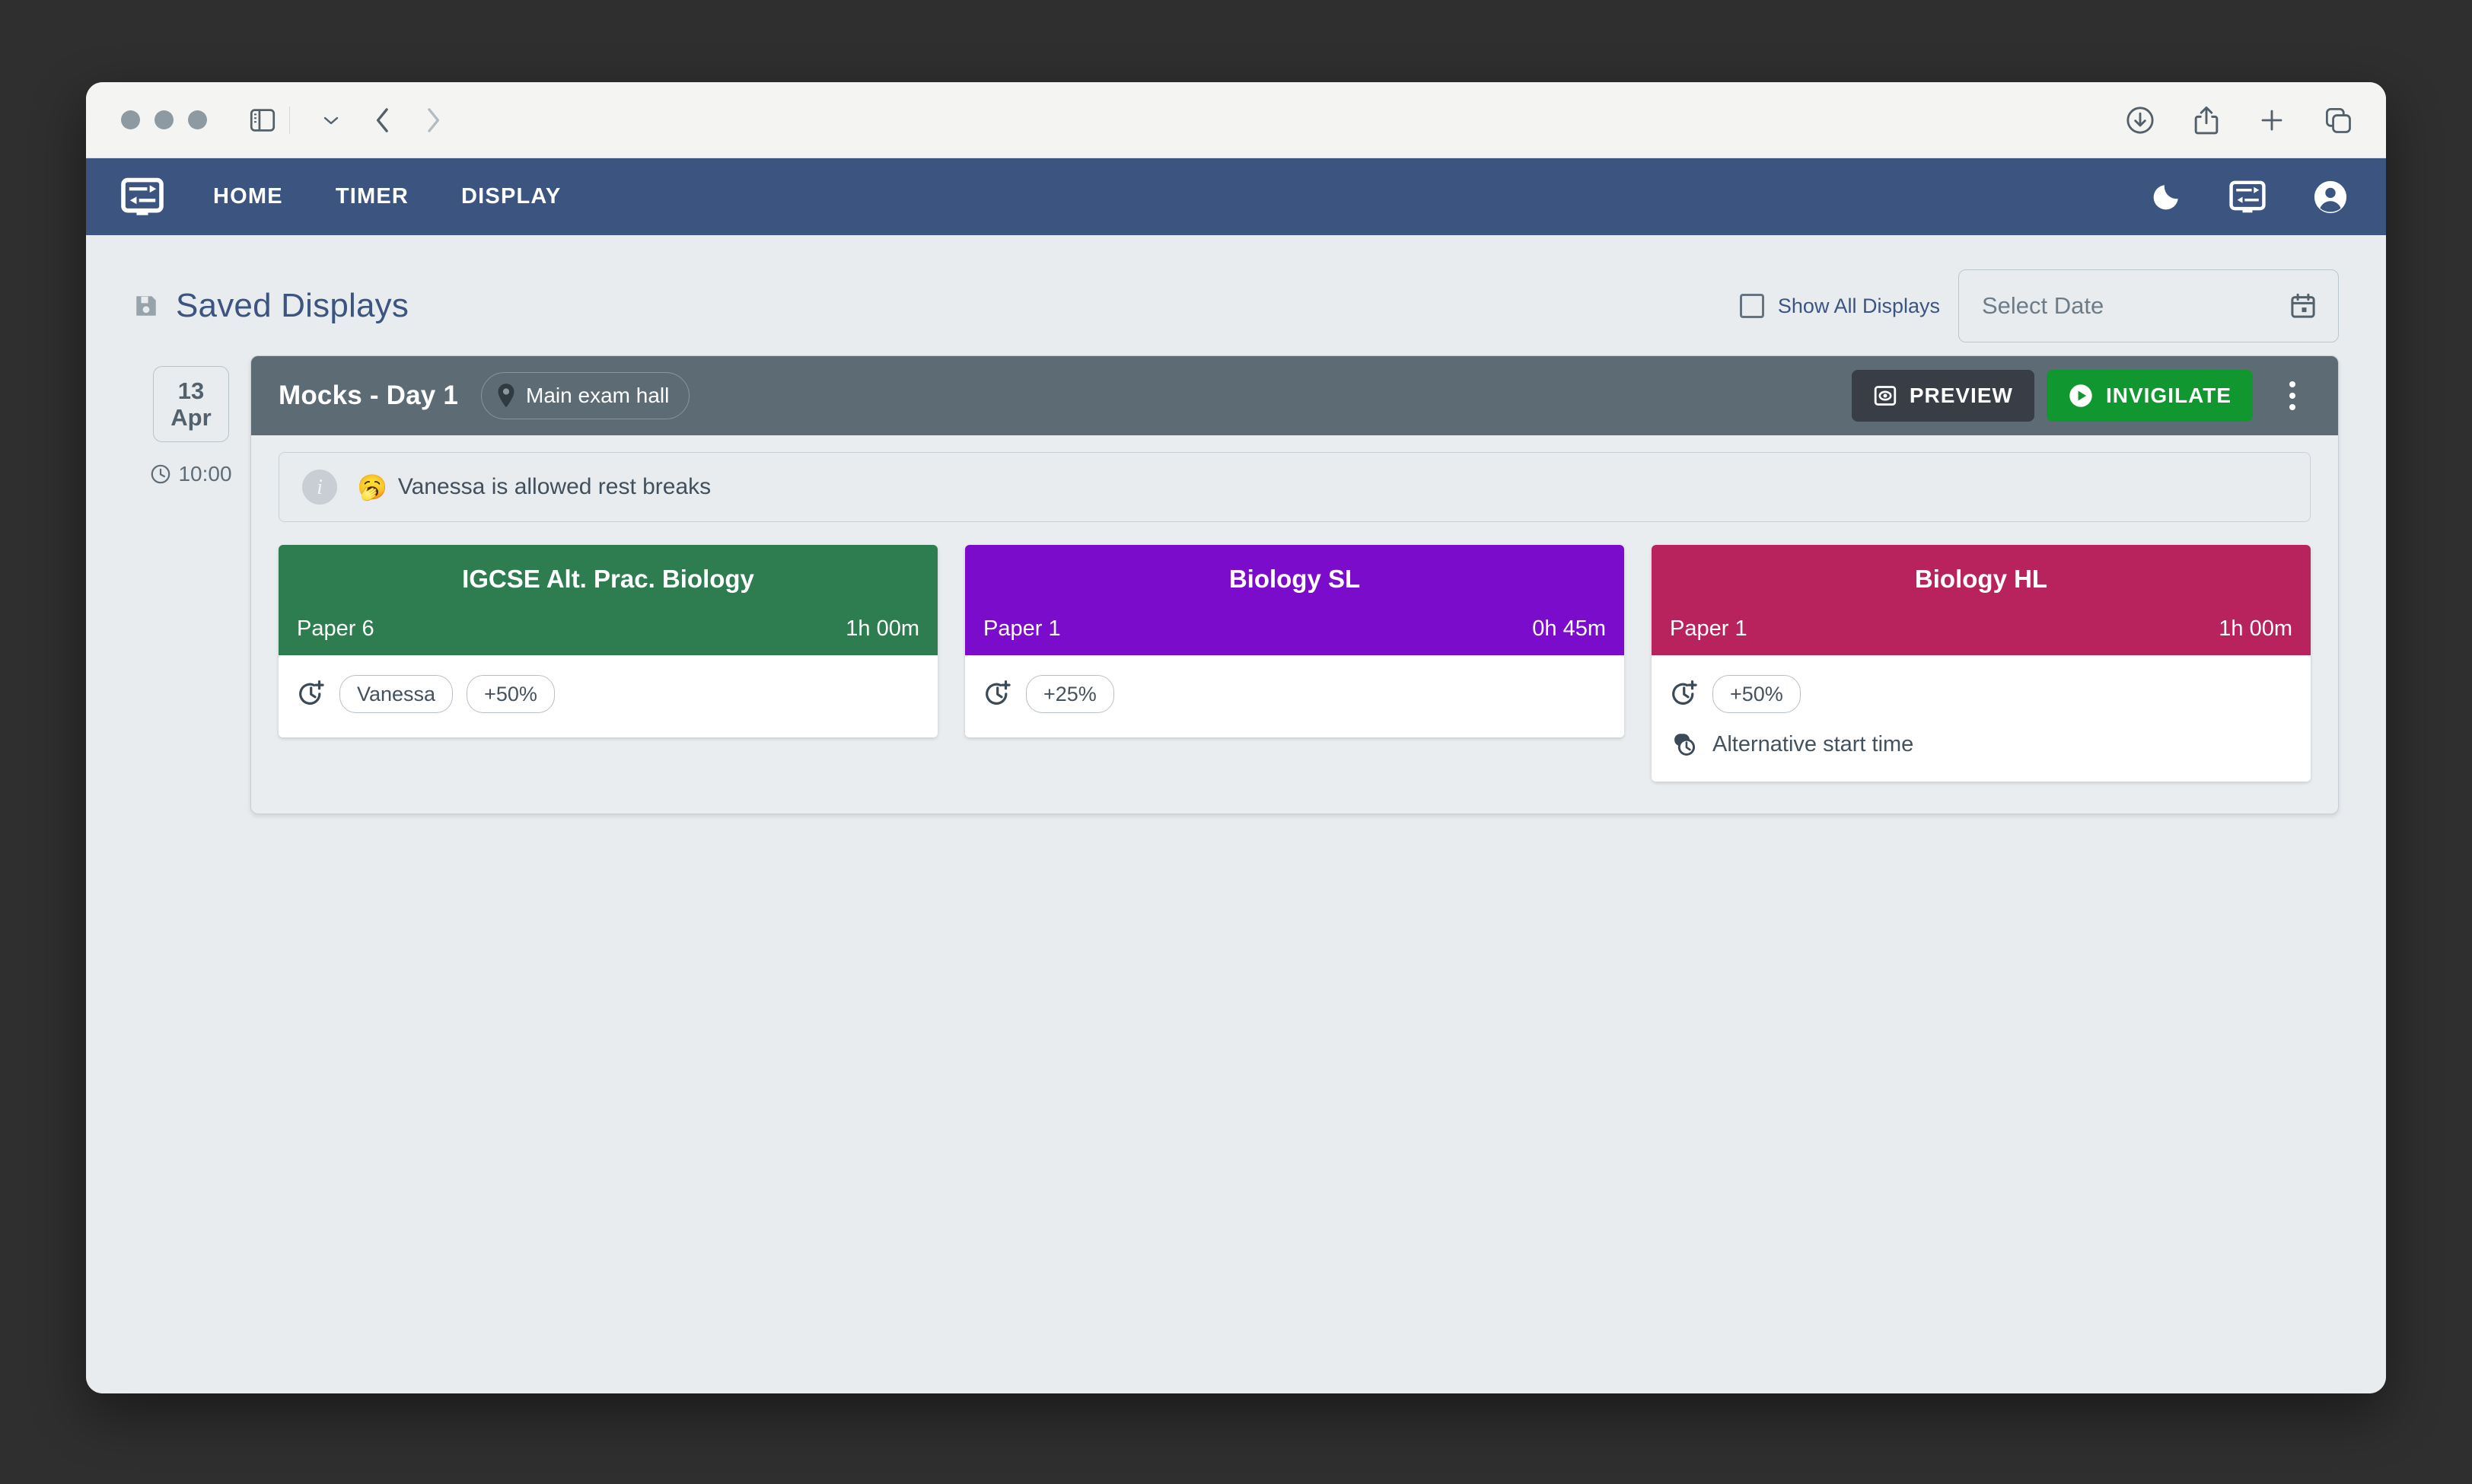  Describe the element at coordinates (2292, 395) in the screenshot. I see `more-vertical-icon` at that location.